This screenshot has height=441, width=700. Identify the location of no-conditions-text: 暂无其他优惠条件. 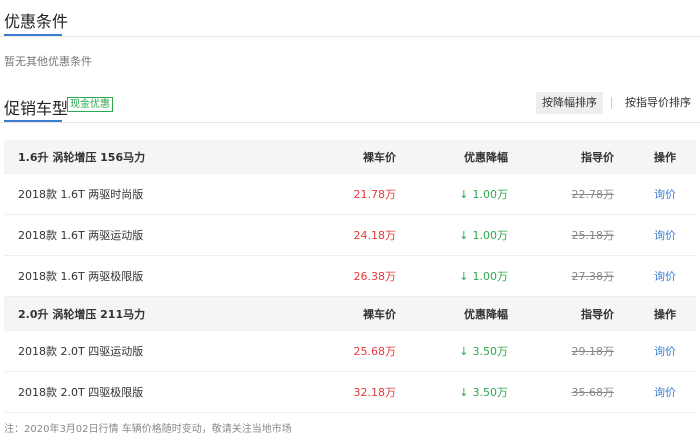
(48, 61).